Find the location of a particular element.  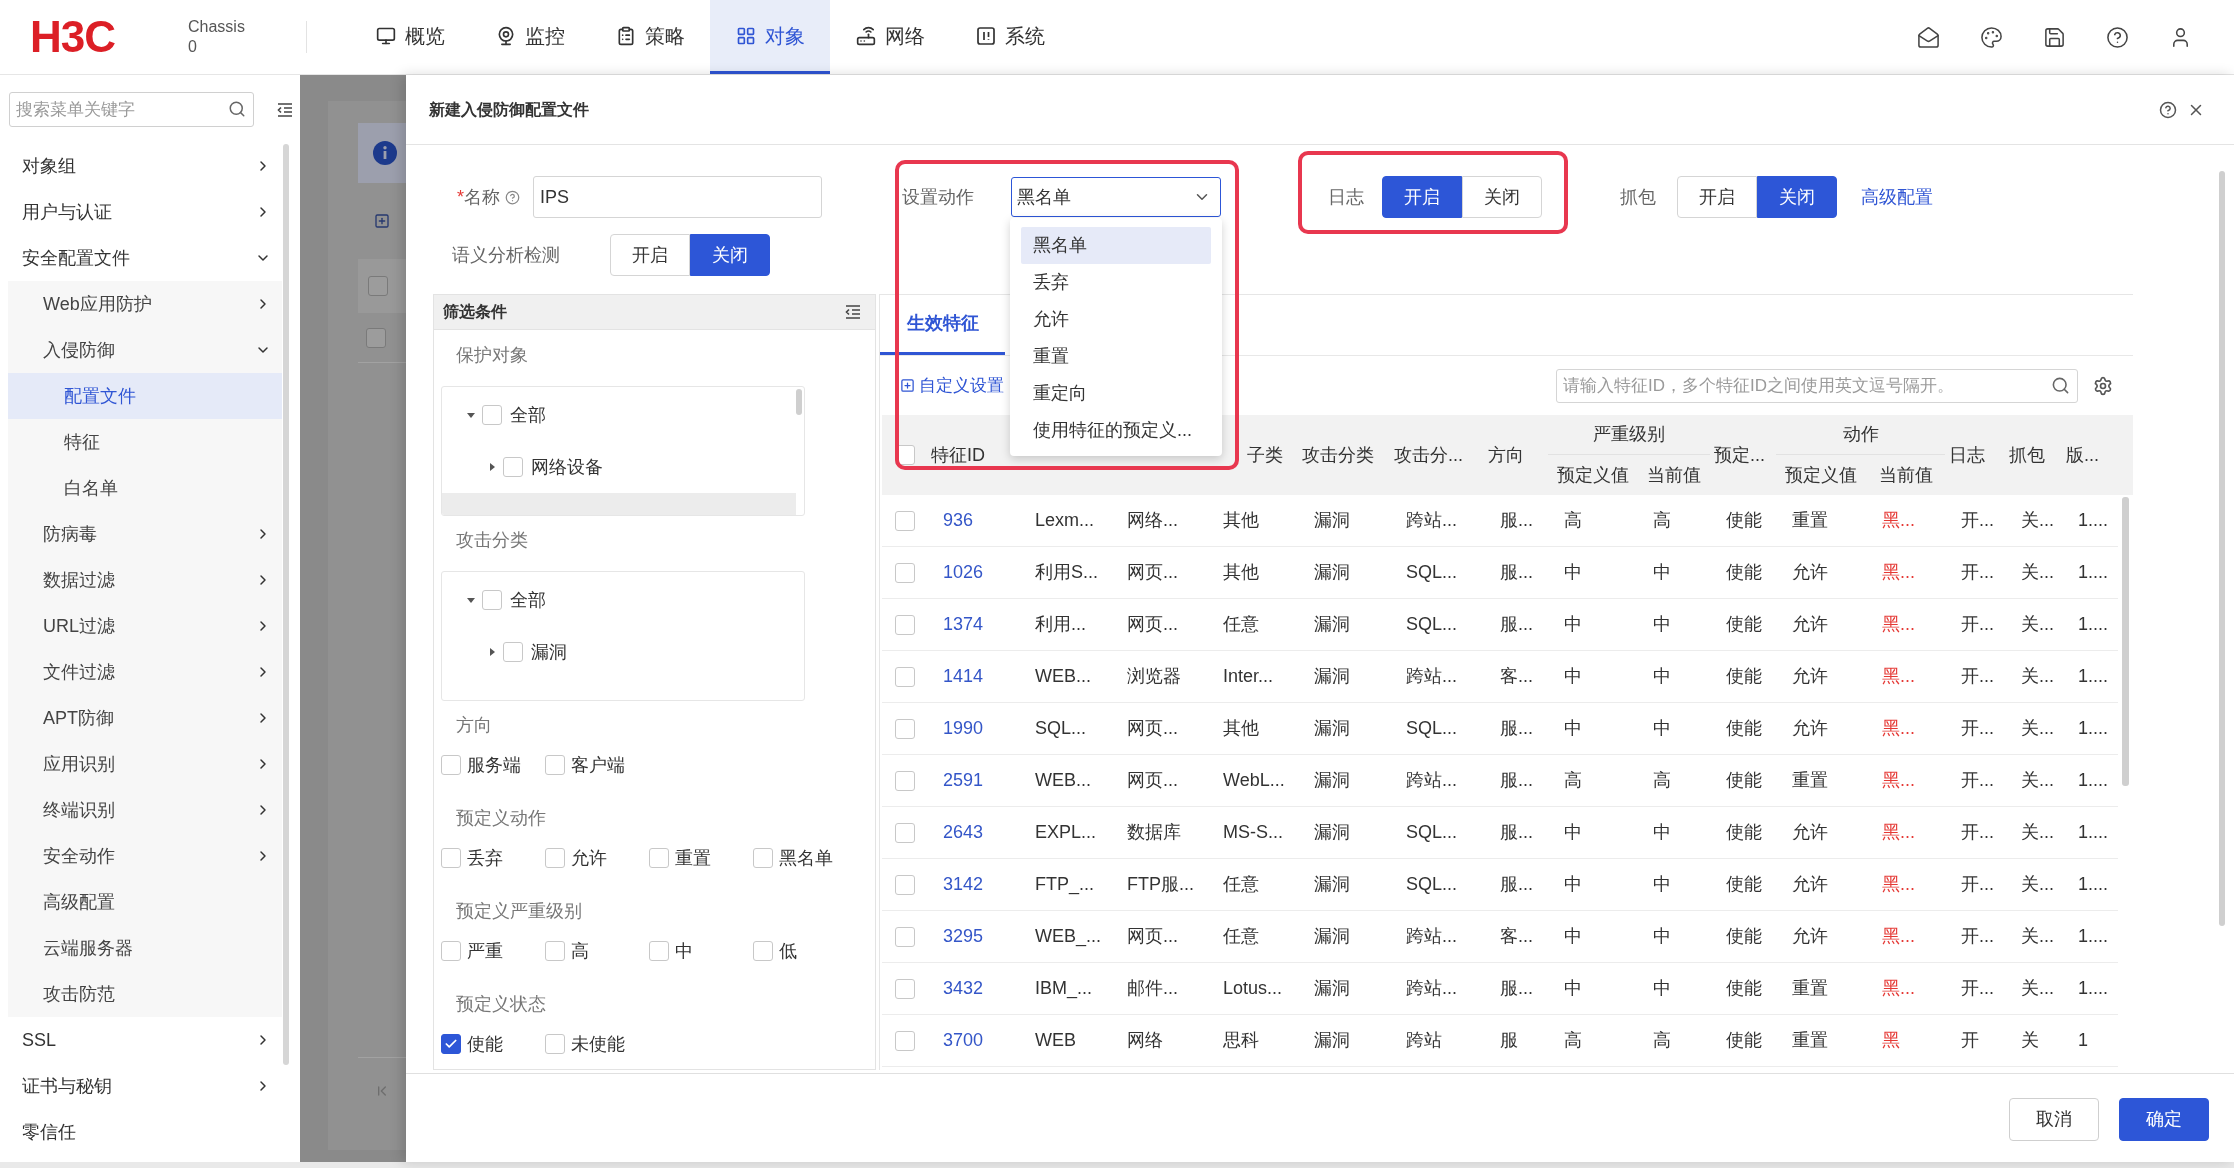

menu-item: 配置文件 is located at coordinates (145, 396).